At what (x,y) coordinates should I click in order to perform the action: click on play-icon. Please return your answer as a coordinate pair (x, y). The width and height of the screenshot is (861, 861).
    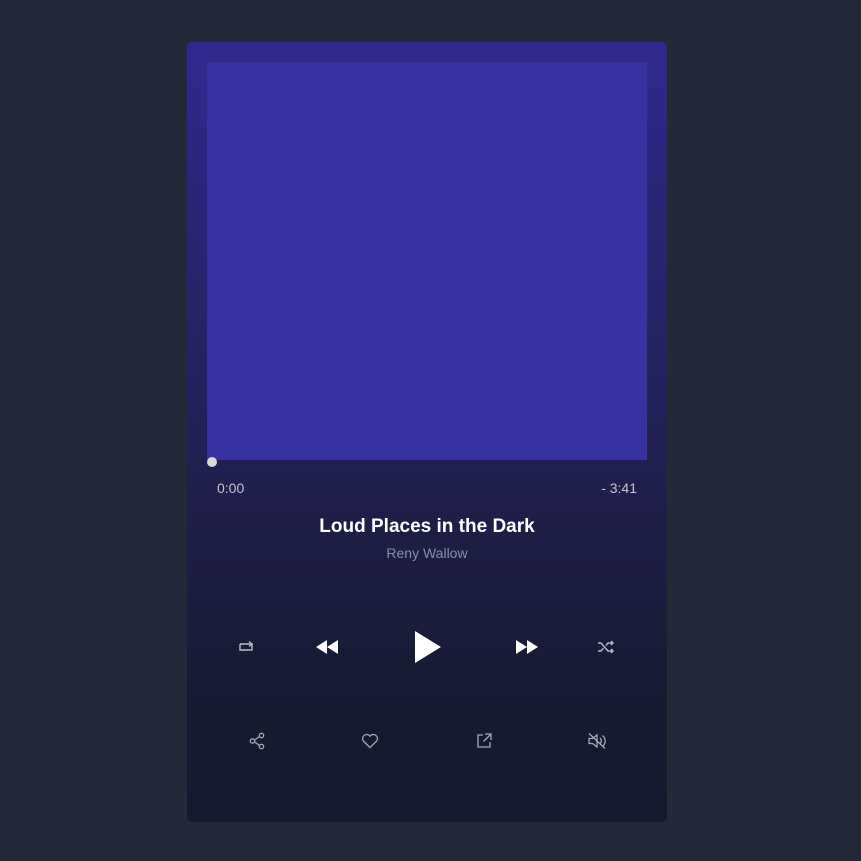
    Looking at the image, I should click on (428, 647).